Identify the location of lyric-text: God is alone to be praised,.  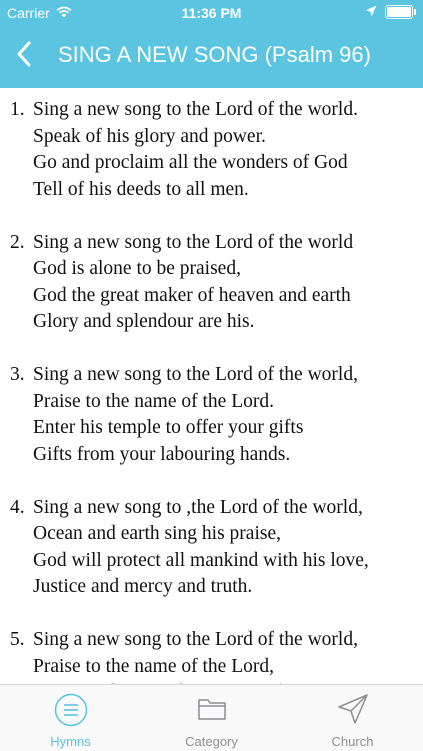
(137, 268).